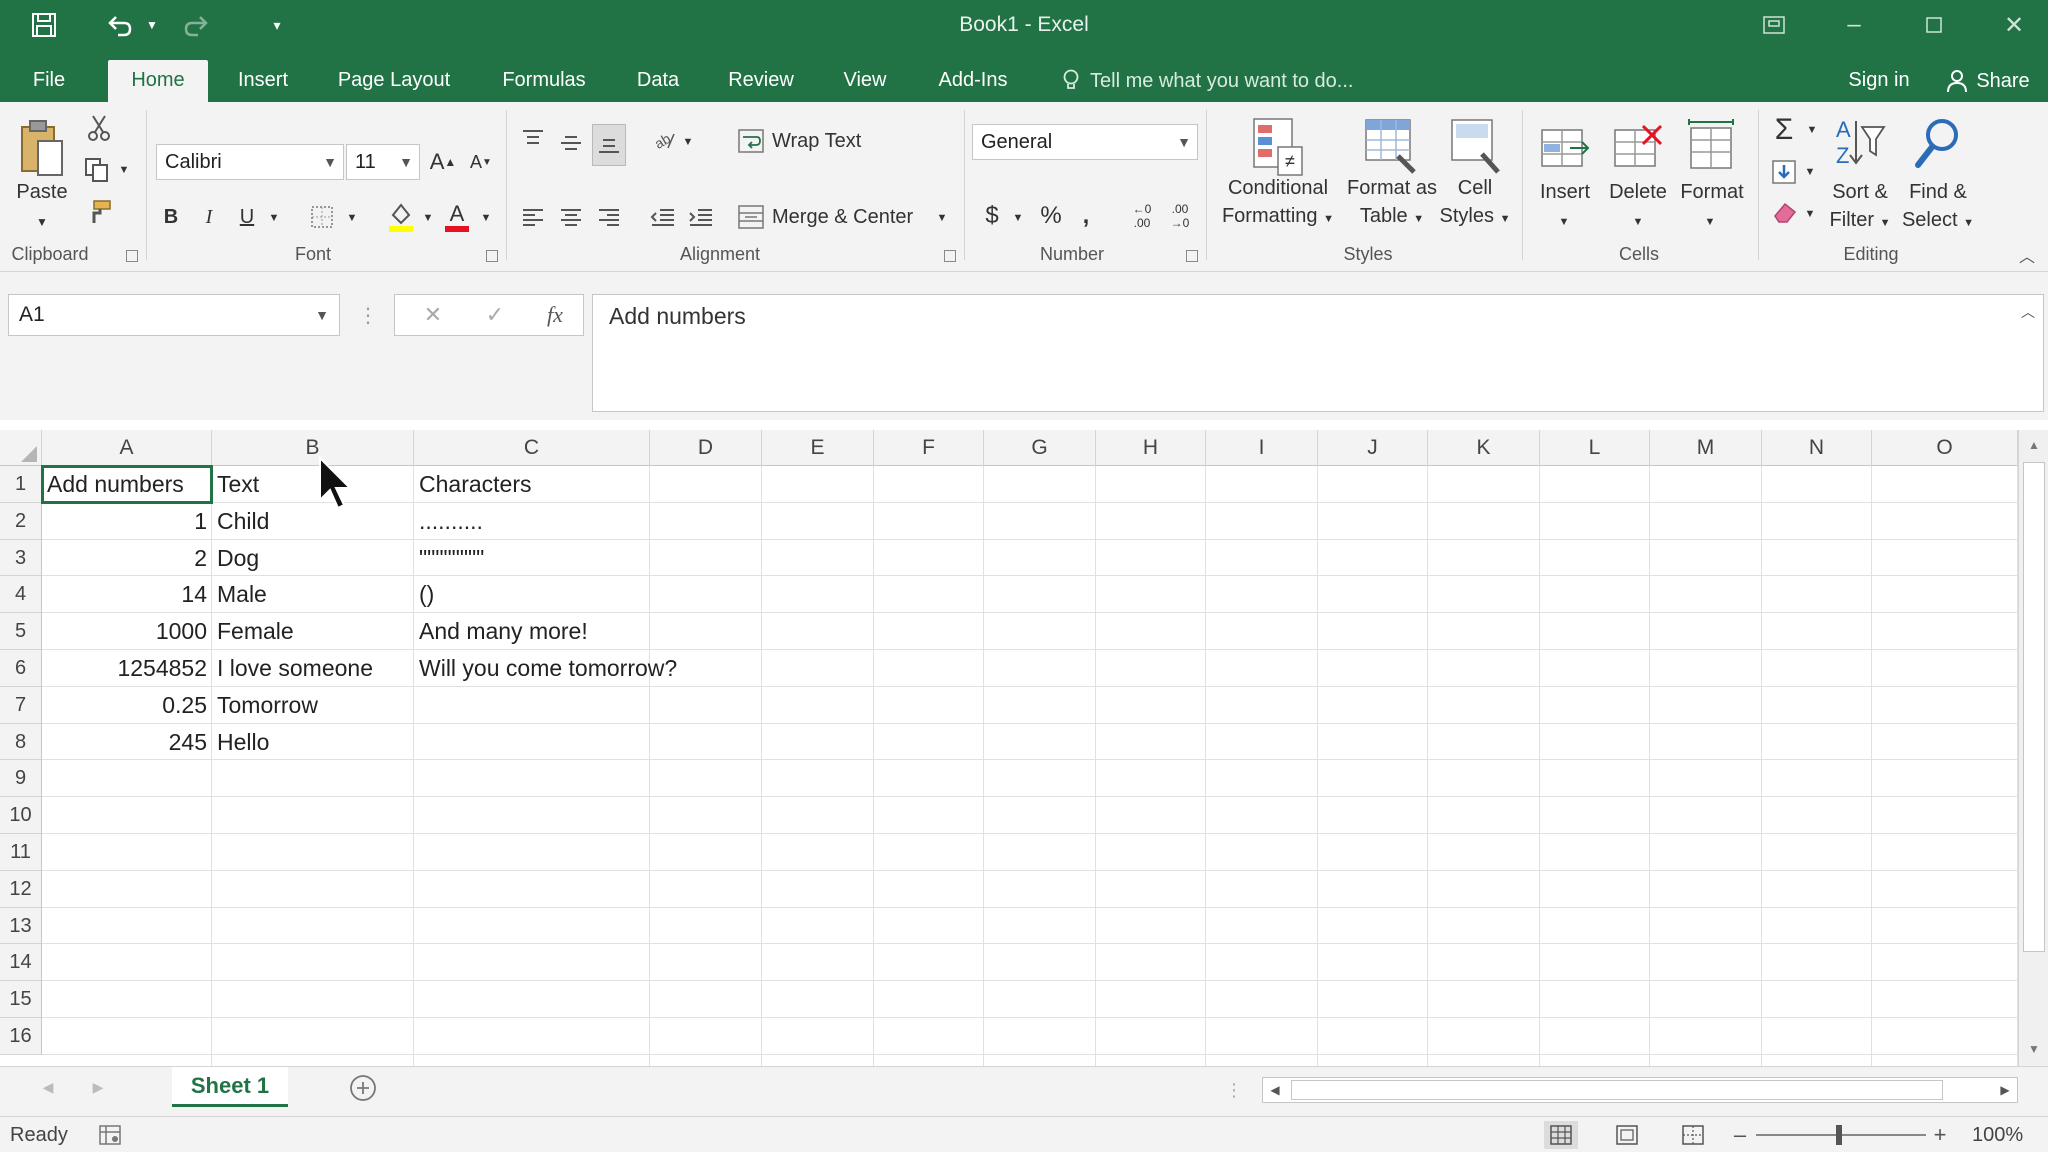 The width and height of the screenshot is (2048, 1152). Describe the element at coordinates (663, 140) in the screenshot. I see `orientation-icon: ab` at that location.